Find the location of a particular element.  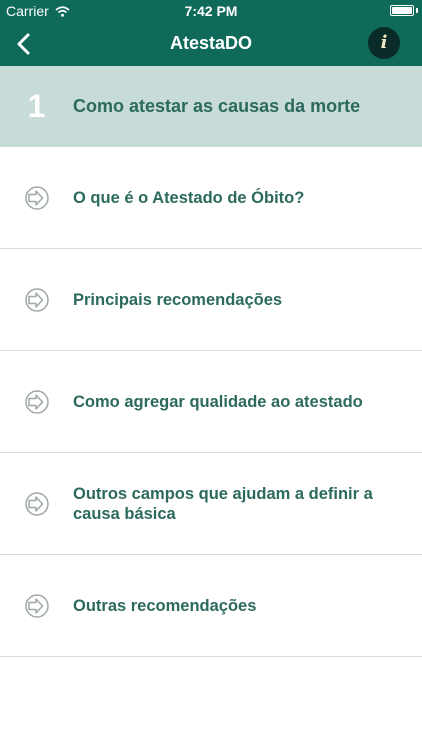

battery-level is located at coordinates (402, 10).